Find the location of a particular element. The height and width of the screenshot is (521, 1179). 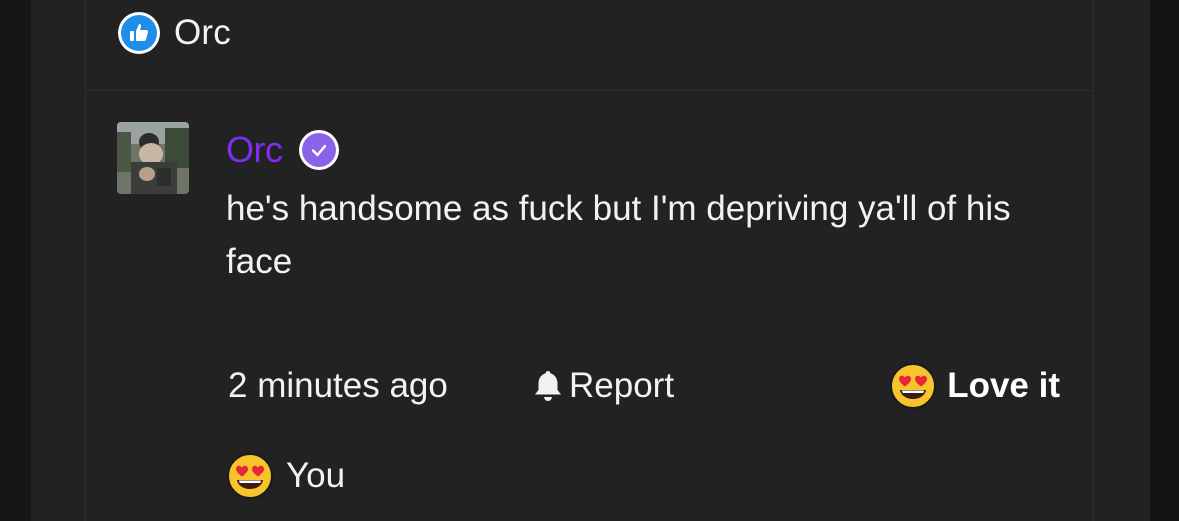

comment-author-row: Orc is located at coordinates (282, 150).